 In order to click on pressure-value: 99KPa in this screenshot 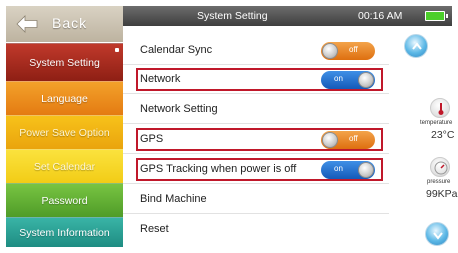, I will do `click(442, 194)`.